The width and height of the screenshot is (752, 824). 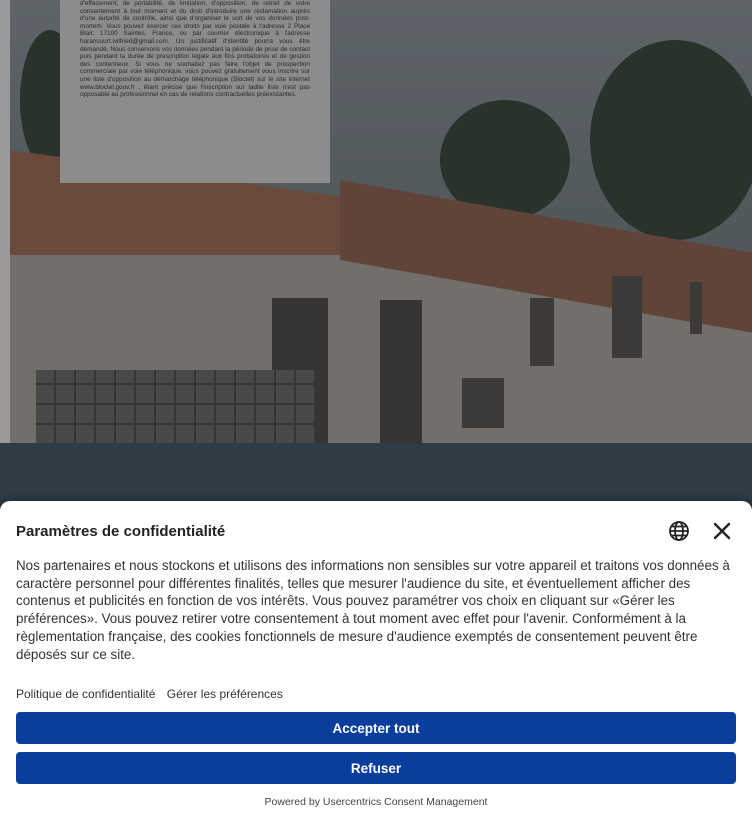 What do you see at coordinates (5, 221) in the screenshot?
I see `page-edge` at bounding box center [5, 221].